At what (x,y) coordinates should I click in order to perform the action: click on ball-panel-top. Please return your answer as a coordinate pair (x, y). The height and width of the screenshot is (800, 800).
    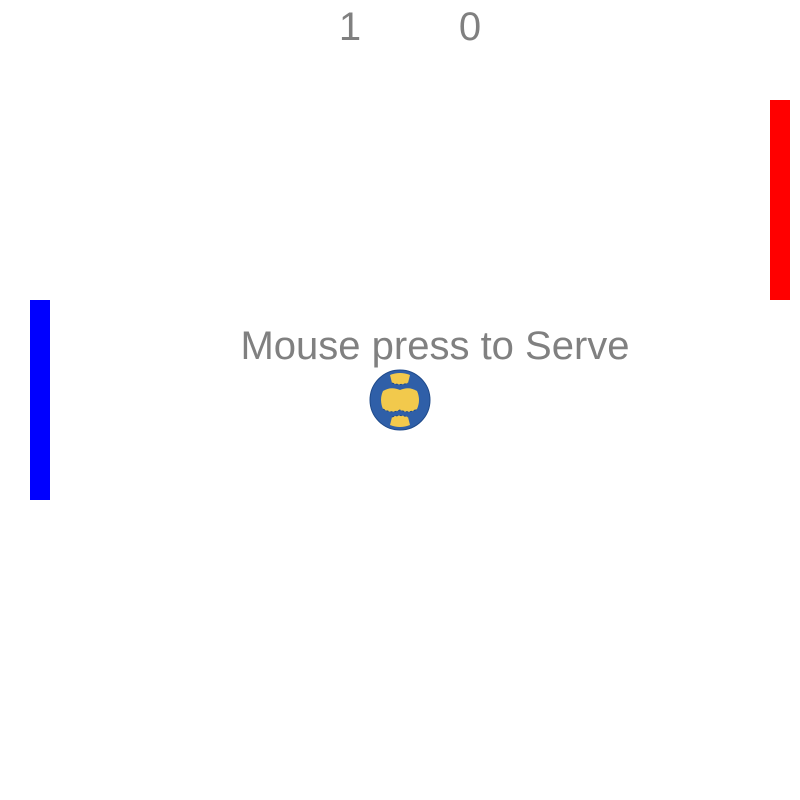
    Looking at the image, I should click on (400, 379).